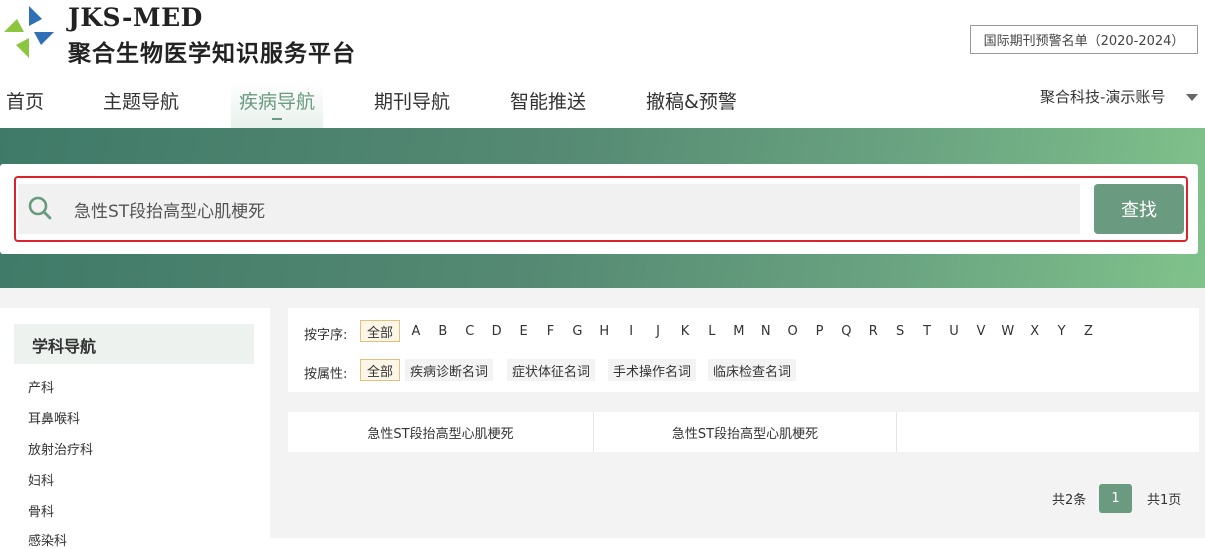 This screenshot has height=549, width=1205. What do you see at coordinates (652, 370) in the screenshot?
I see `attr-filter-procedure: 手术操作名词` at bounding box center [652, 370].